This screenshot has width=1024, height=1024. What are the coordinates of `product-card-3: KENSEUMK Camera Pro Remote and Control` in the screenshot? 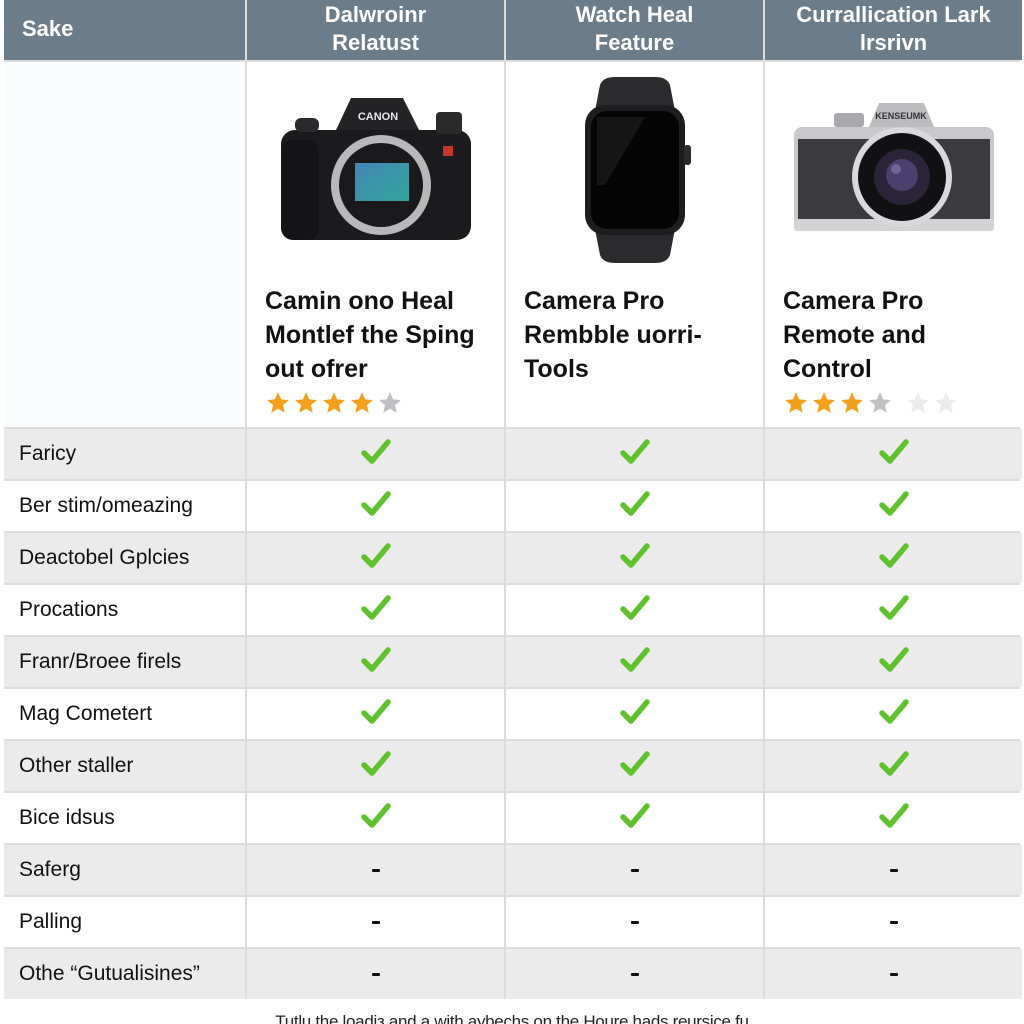 It's located at (893, 244).